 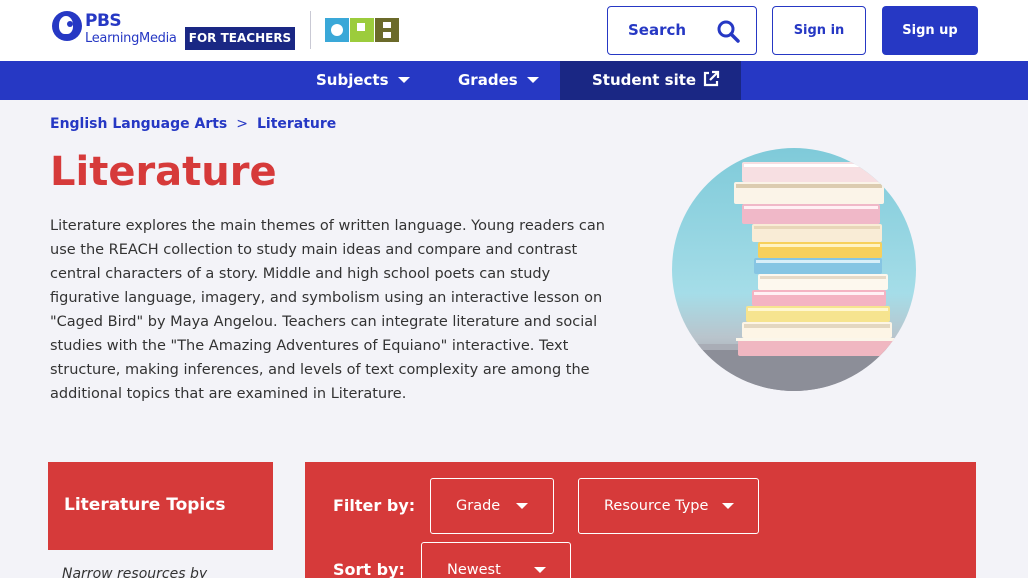 I want to click on logo-subtitle: LearningMedia, so click(x=131, y=38).